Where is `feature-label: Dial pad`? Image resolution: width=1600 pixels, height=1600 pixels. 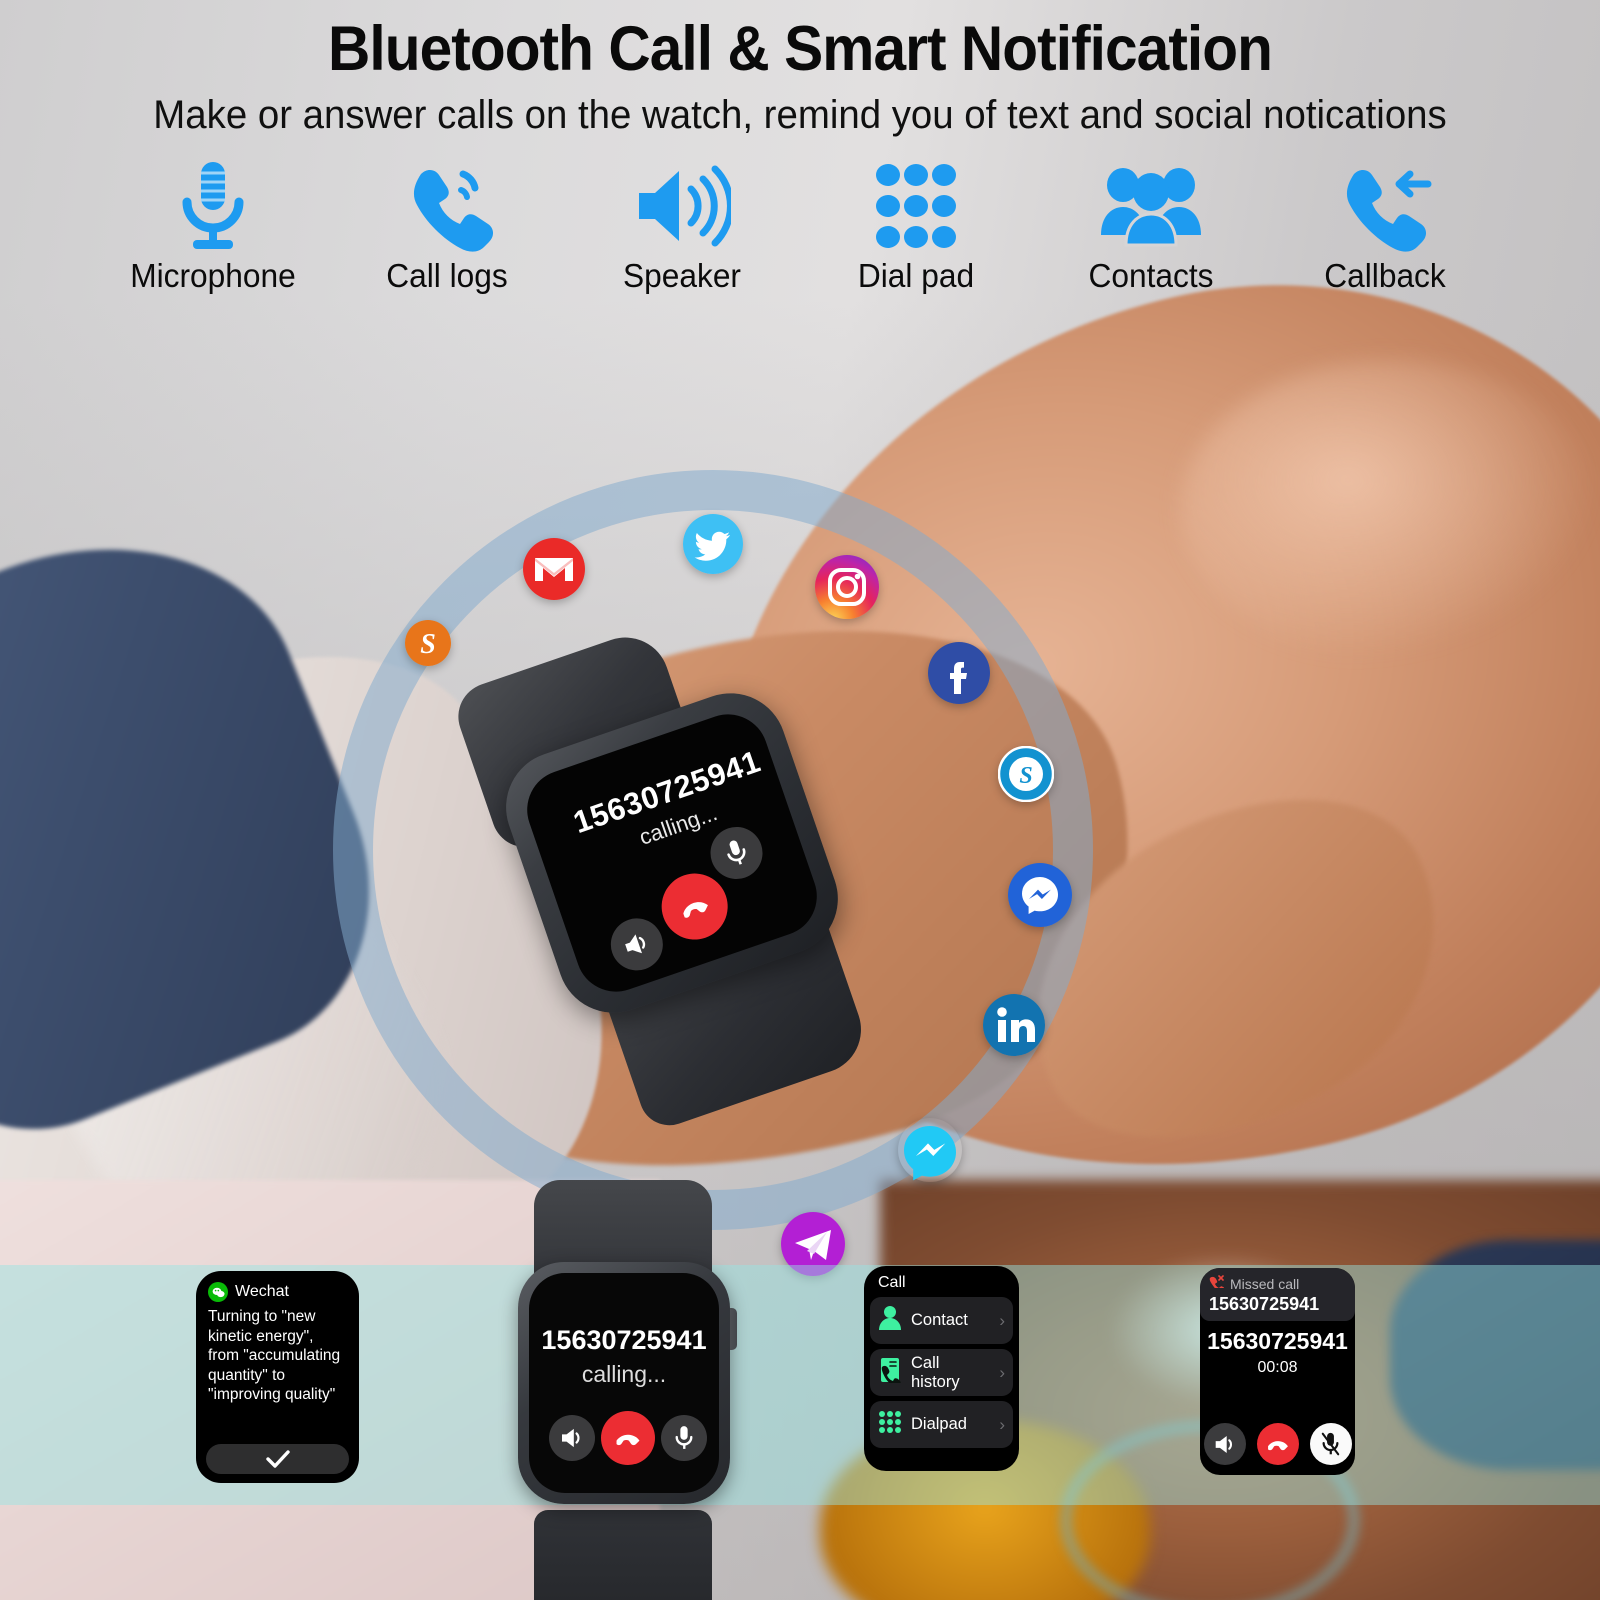 feature-label: Dial pad is located at coordinates (916, 275).